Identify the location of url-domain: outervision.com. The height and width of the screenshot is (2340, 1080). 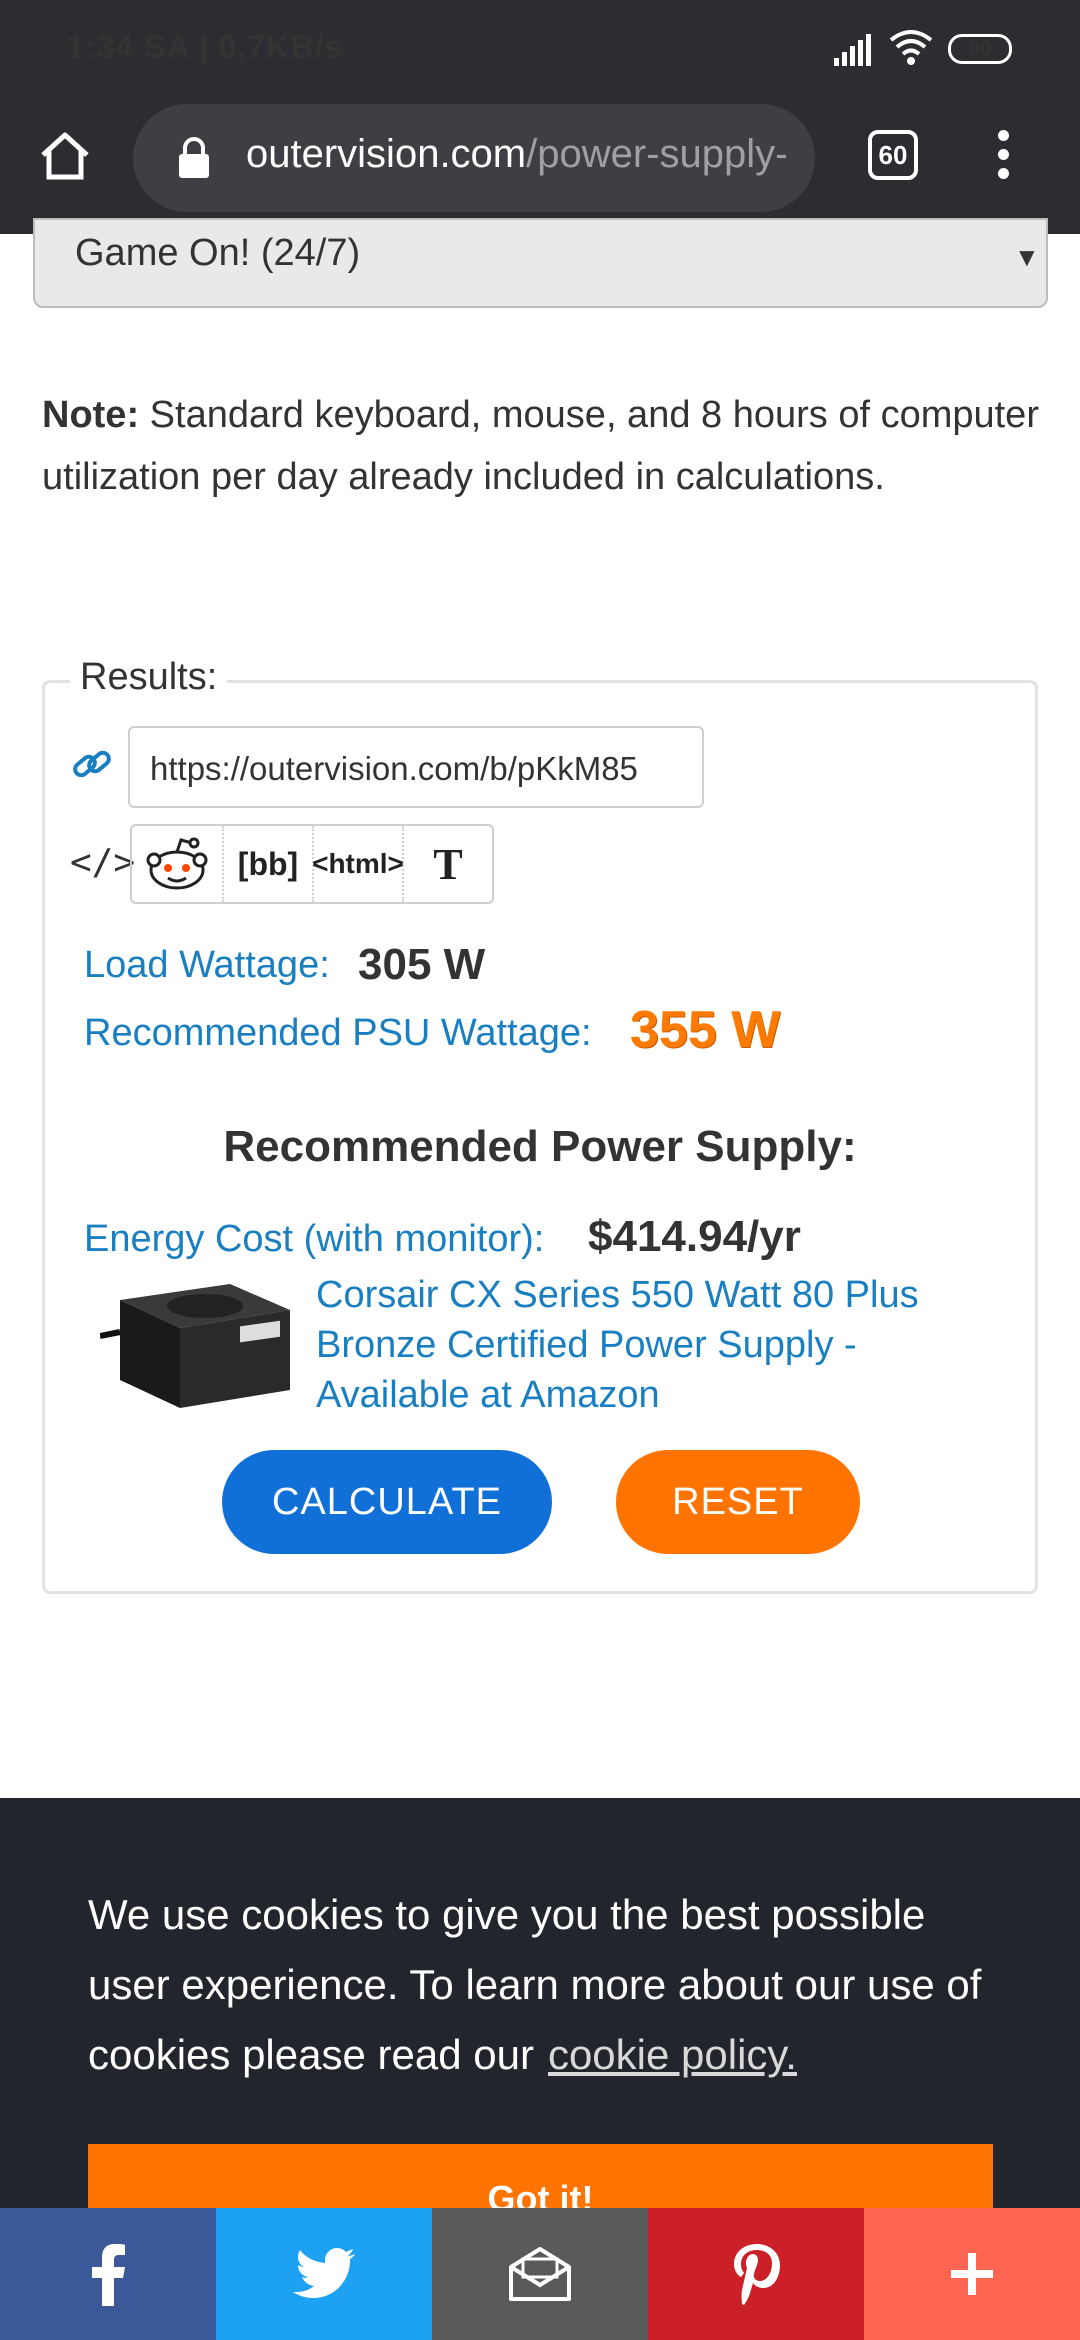
(386, 154).